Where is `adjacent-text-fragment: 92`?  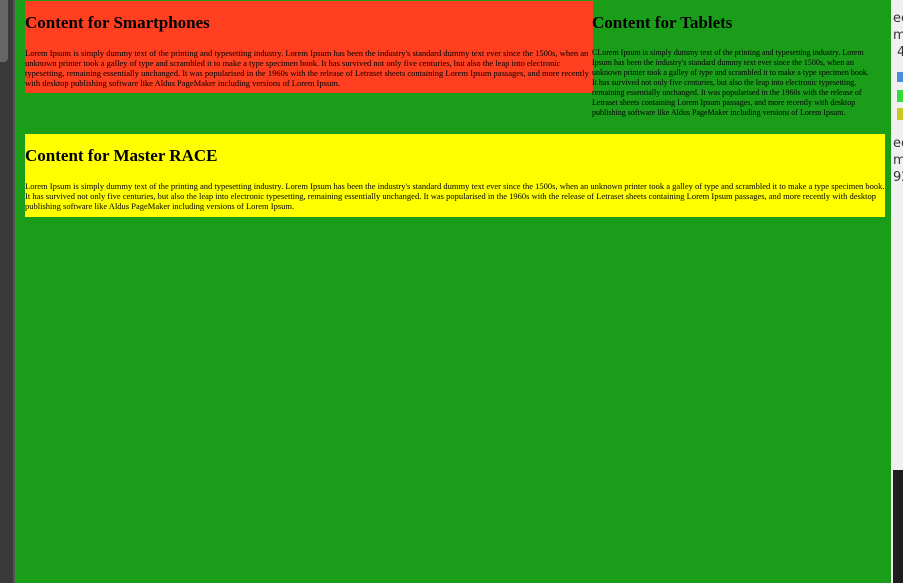 adjacent-text-fragment: 92 is located at coordinates (898, 177).